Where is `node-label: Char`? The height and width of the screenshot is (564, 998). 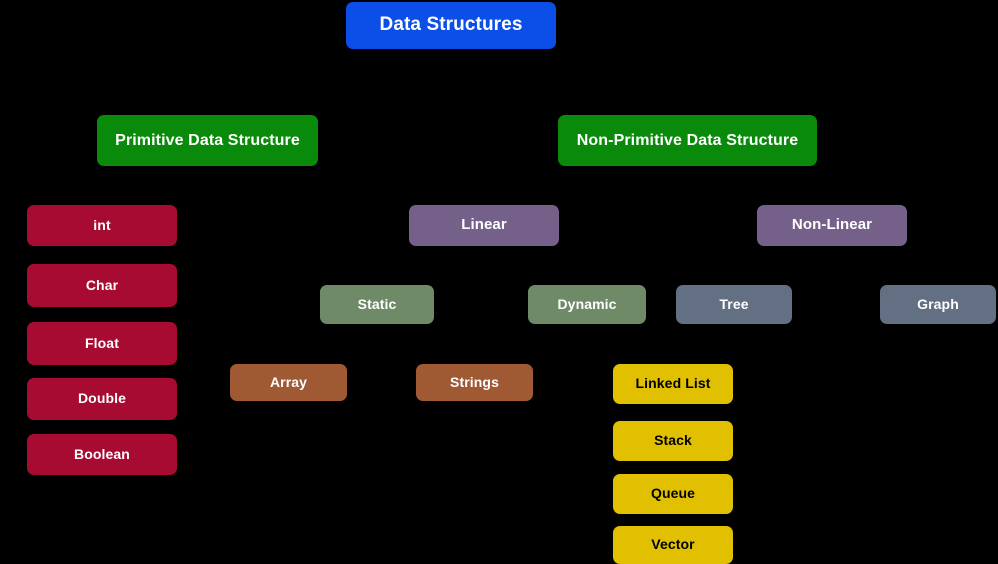
node-label: Char is located at coordinates (102, 284).